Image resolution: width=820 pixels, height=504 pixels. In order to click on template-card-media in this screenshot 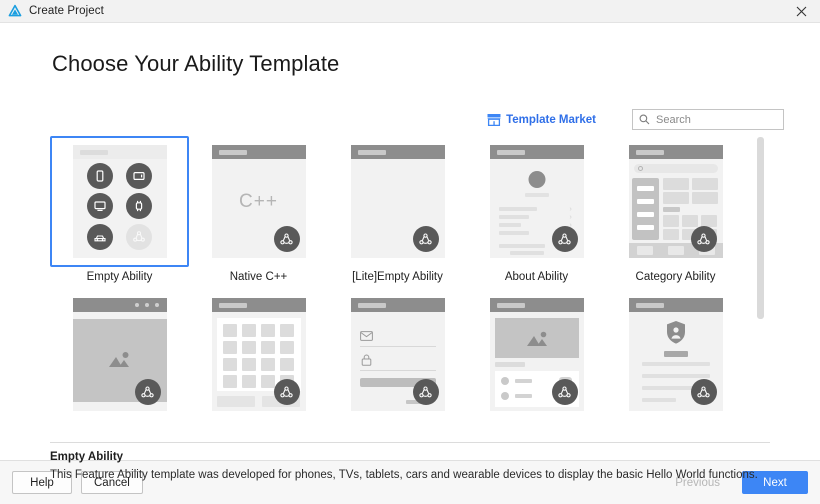, I will do `click(536, 356)`.